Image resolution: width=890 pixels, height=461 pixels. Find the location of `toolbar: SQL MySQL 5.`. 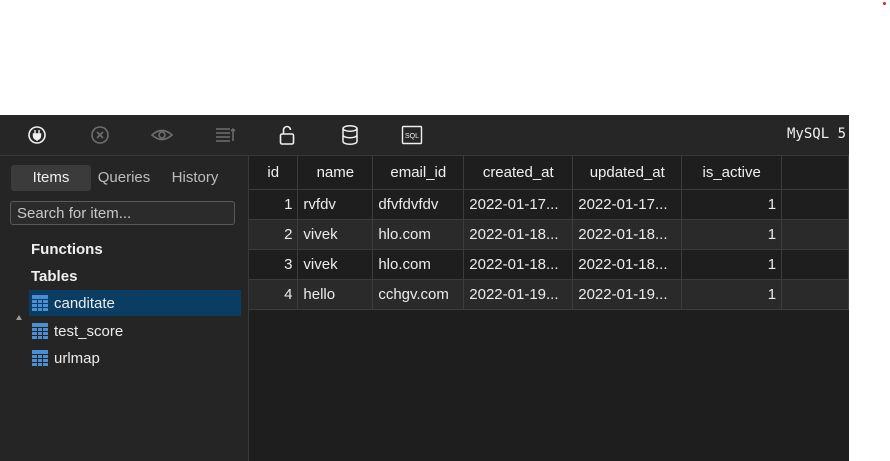

toolbar: SQL MySQL 5. is located at coordinates (424, 135).